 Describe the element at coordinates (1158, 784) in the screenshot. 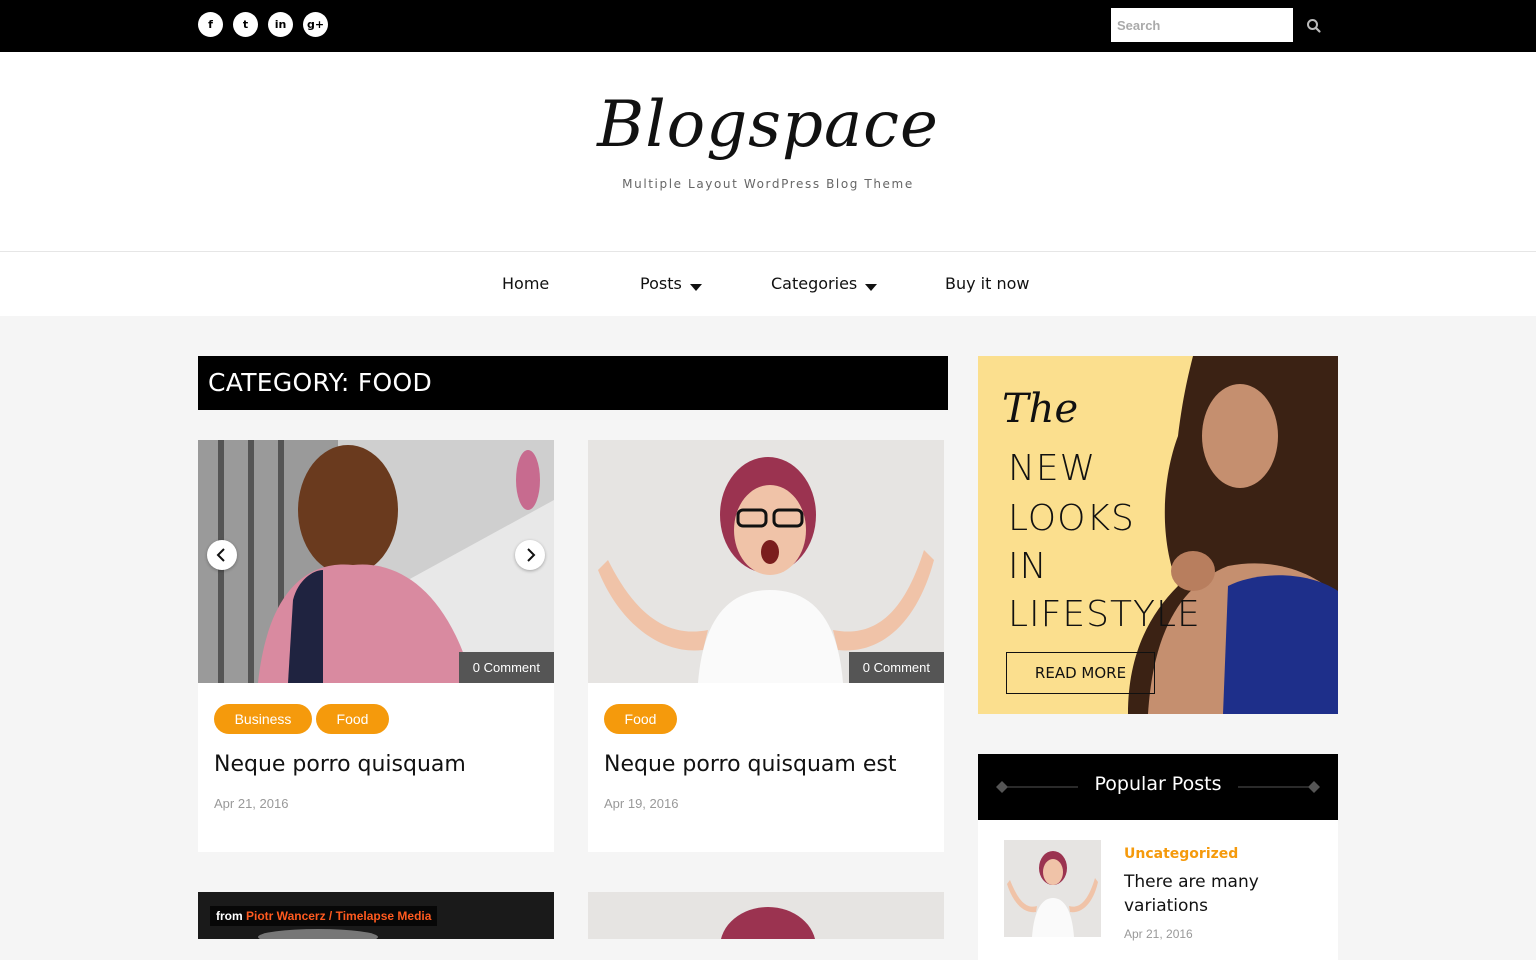

I see `popular-posts-title: Popular Posts` at that location.